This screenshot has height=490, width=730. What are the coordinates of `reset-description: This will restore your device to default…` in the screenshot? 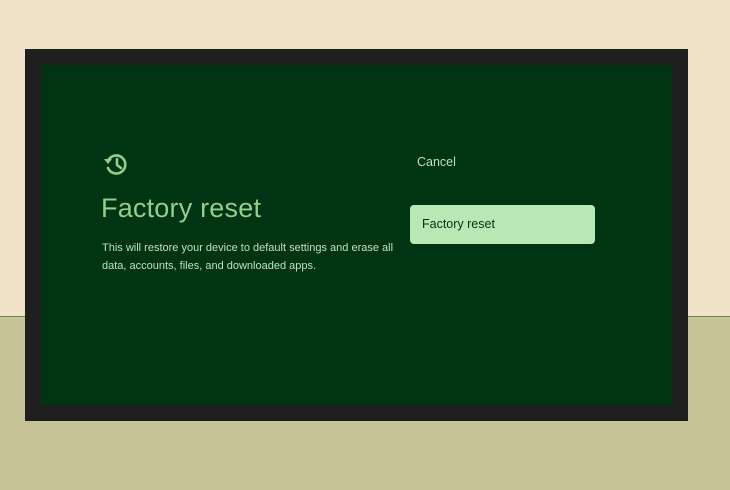 It's located at (248, 257).